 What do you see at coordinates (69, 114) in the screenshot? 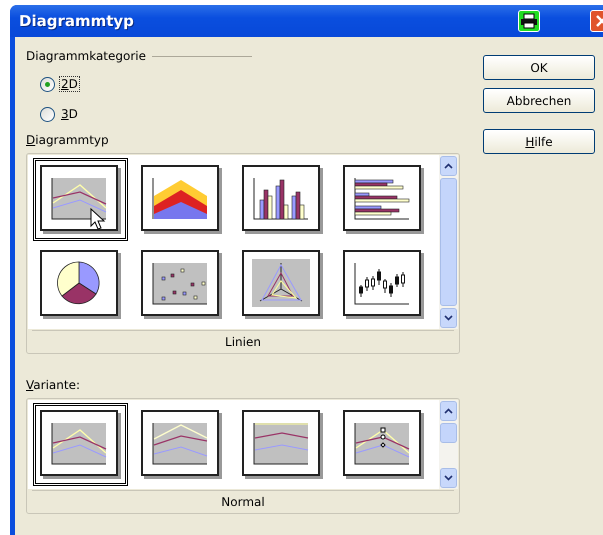
I see `radio-label: 3D` at bounding box center [69, 114].